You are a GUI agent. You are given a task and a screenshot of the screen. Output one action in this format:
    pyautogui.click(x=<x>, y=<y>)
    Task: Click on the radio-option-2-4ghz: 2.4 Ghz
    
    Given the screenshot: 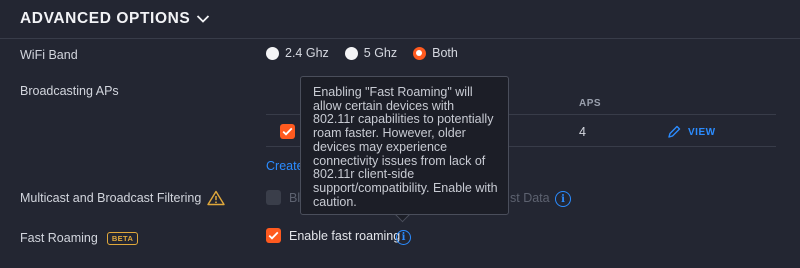 What is the action you would take?
    pyautogui.click(x=297, y=53)
    